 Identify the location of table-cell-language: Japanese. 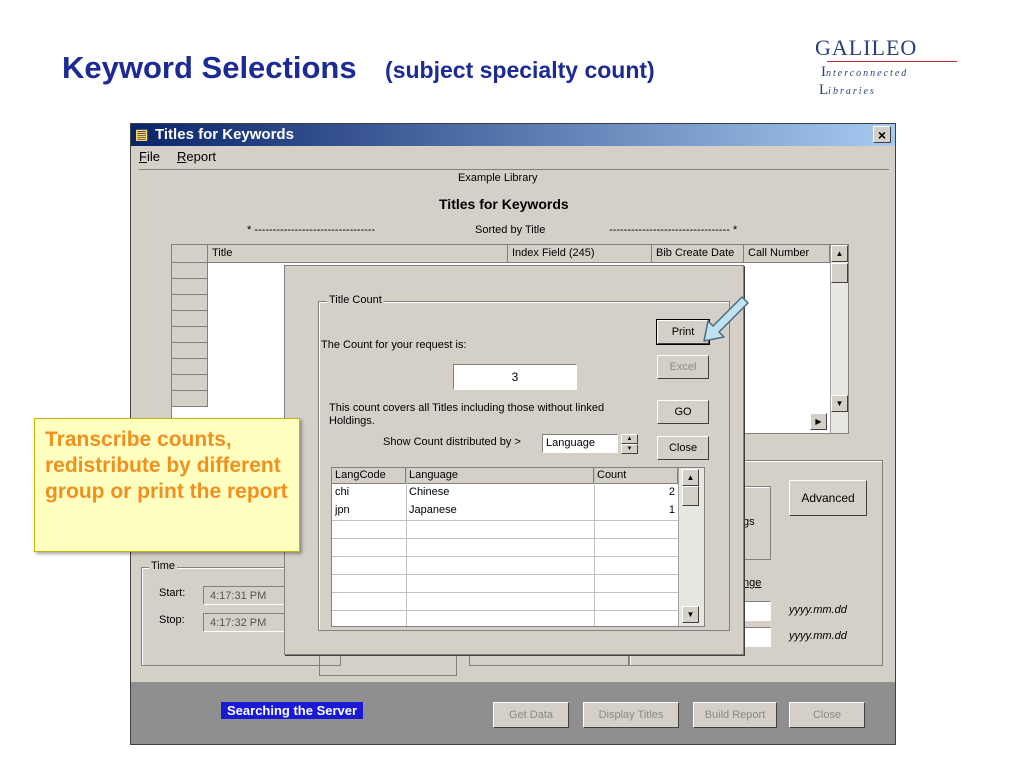
(500, 511).